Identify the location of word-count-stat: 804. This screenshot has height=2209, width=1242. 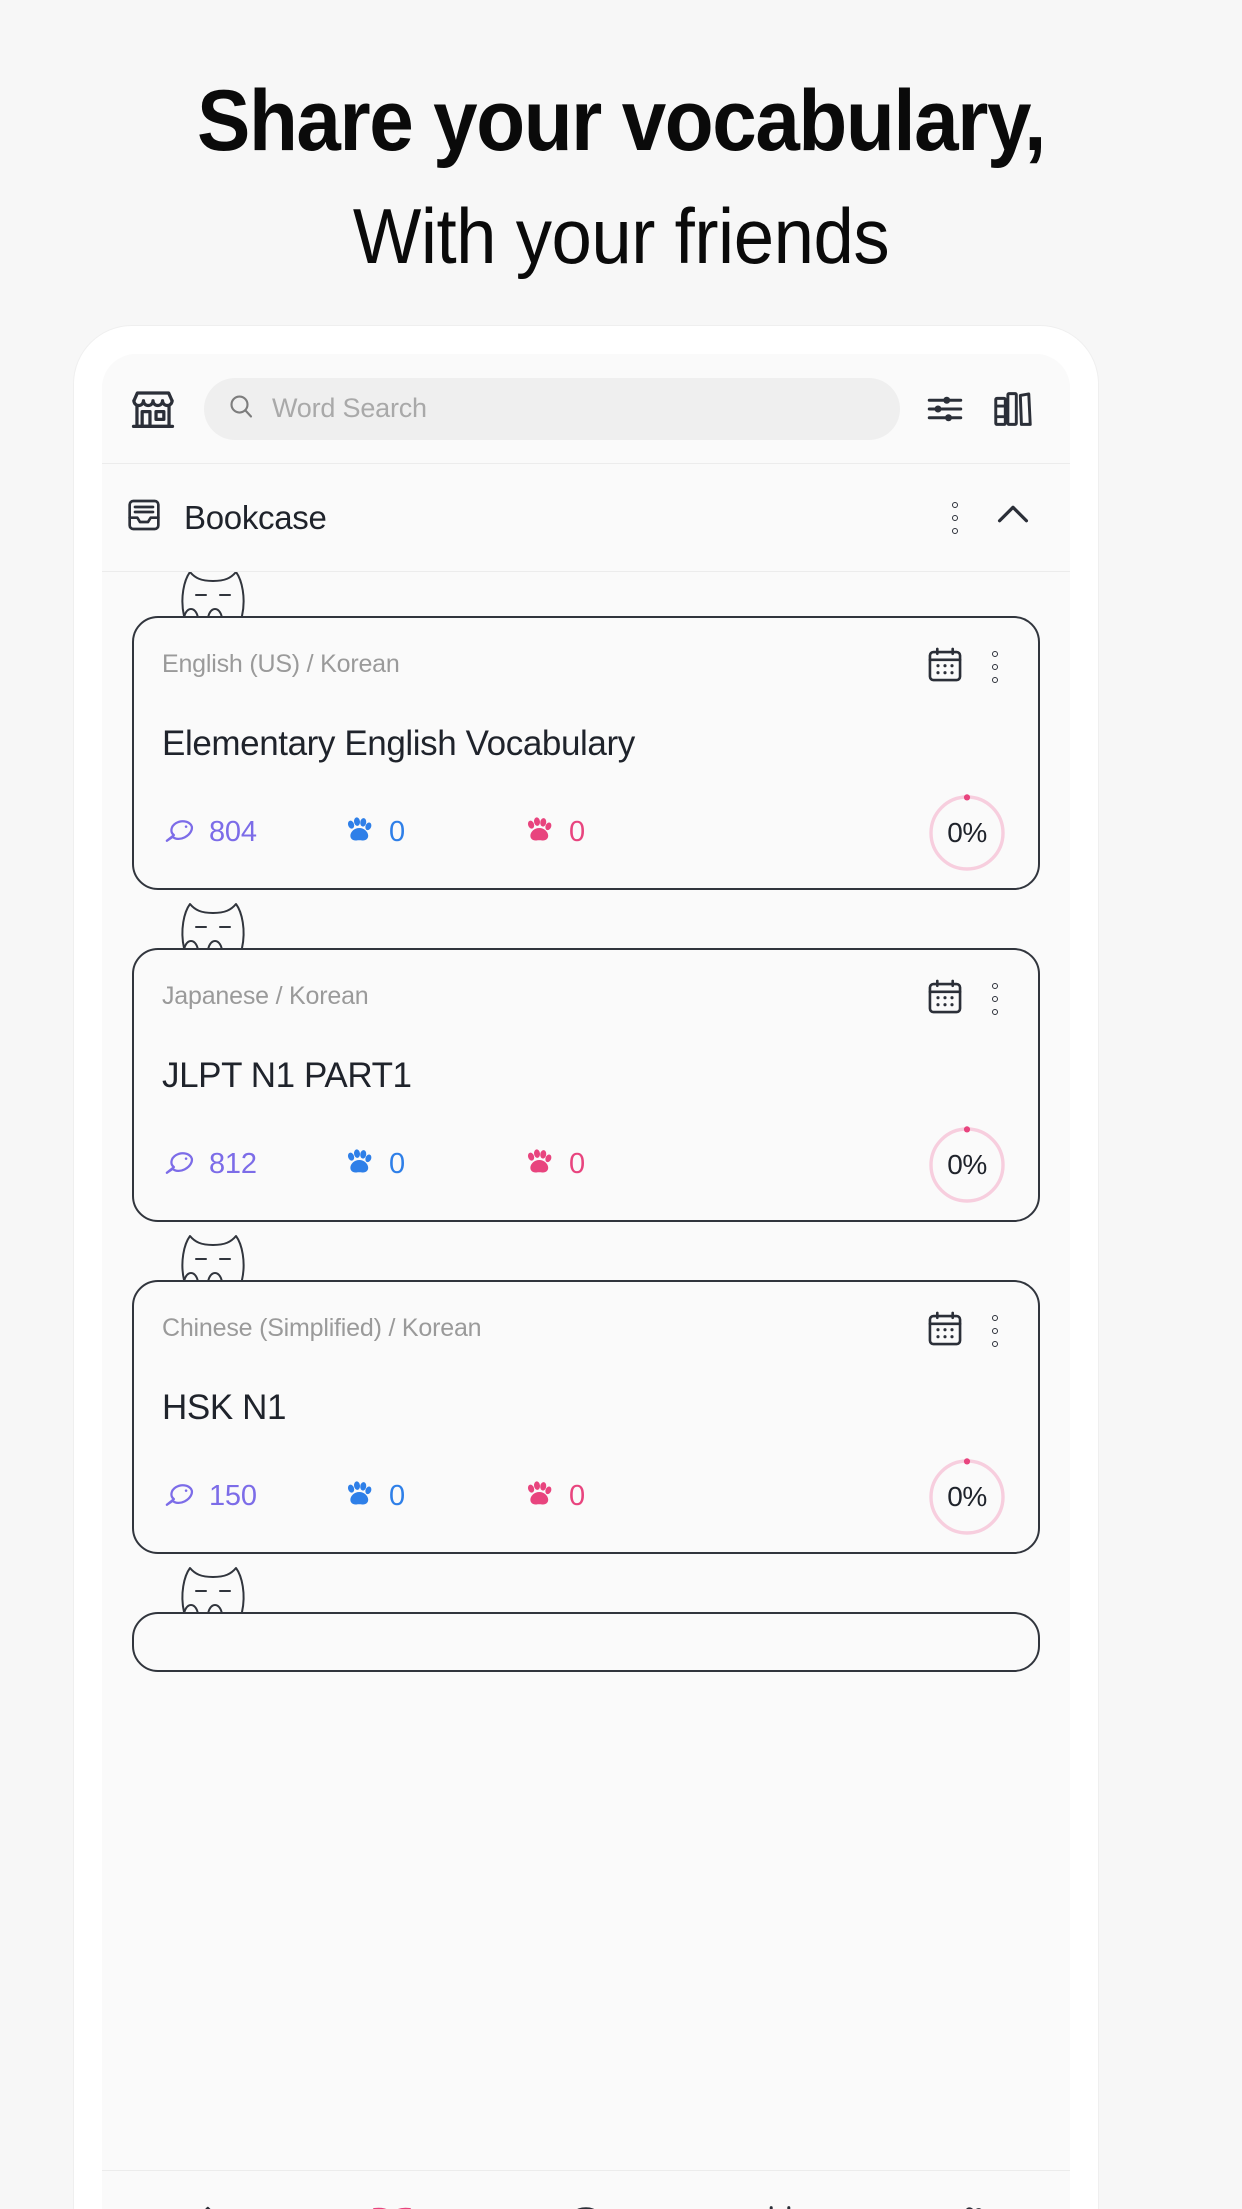
(252, 832).